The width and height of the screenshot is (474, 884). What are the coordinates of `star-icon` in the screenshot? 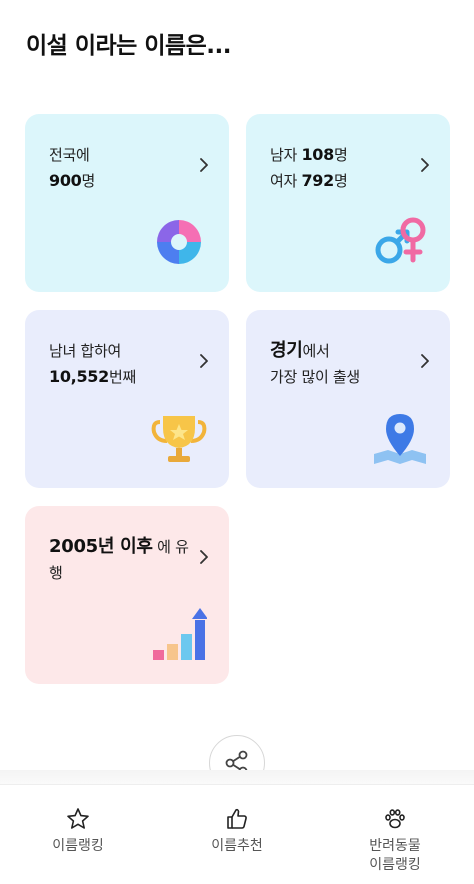 It's located at (78, 818).